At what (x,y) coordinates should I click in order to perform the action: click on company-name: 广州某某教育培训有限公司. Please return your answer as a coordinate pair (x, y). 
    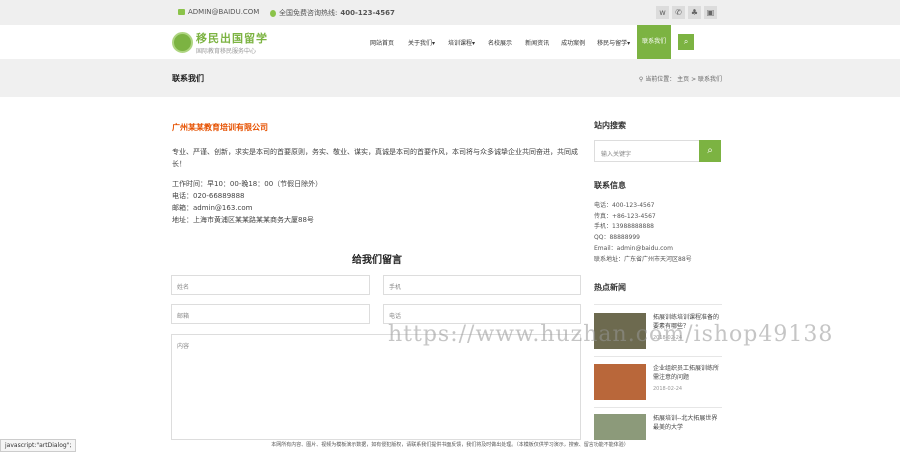
    Looking at the image, I should click on (220, 127).